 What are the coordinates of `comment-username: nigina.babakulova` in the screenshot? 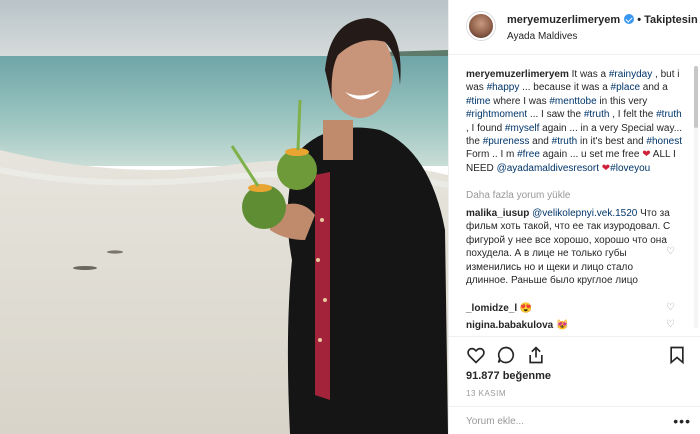 It's located at (509, 325).